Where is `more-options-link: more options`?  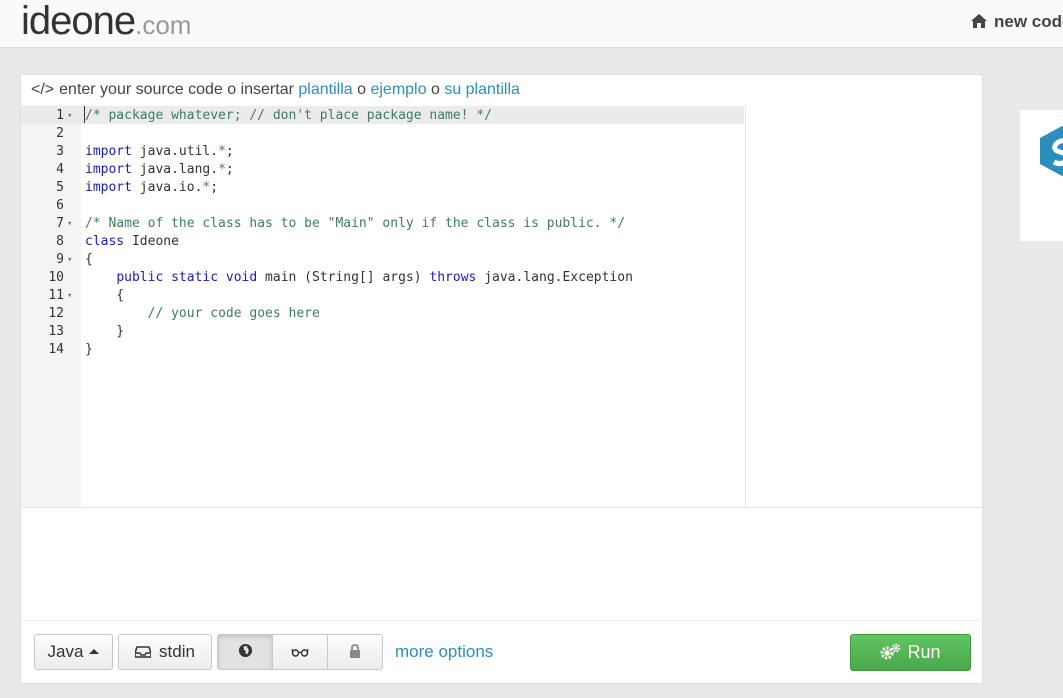 more-options-link: more options is located at coordinates (444, 652).